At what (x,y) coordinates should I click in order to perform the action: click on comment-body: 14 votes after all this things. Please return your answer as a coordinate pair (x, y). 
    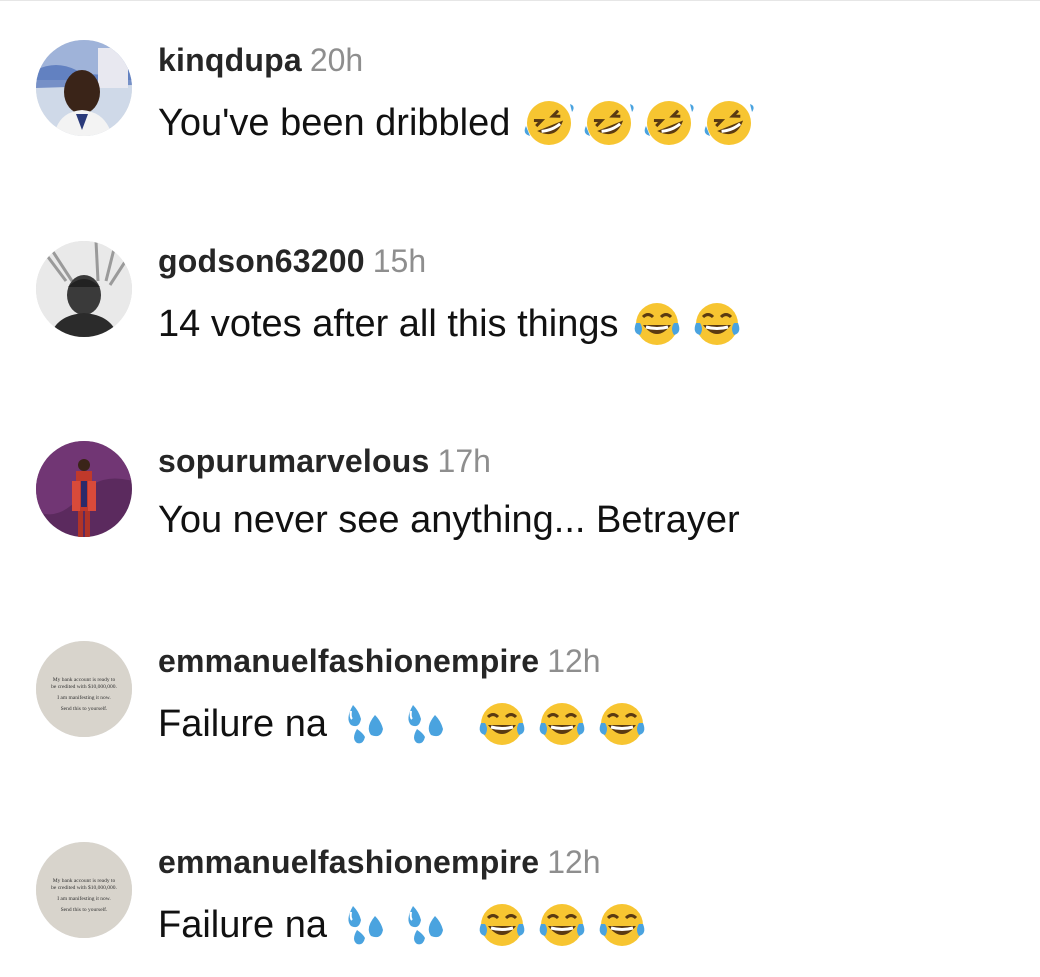
    Looking at the image, I should click on (455, 324).